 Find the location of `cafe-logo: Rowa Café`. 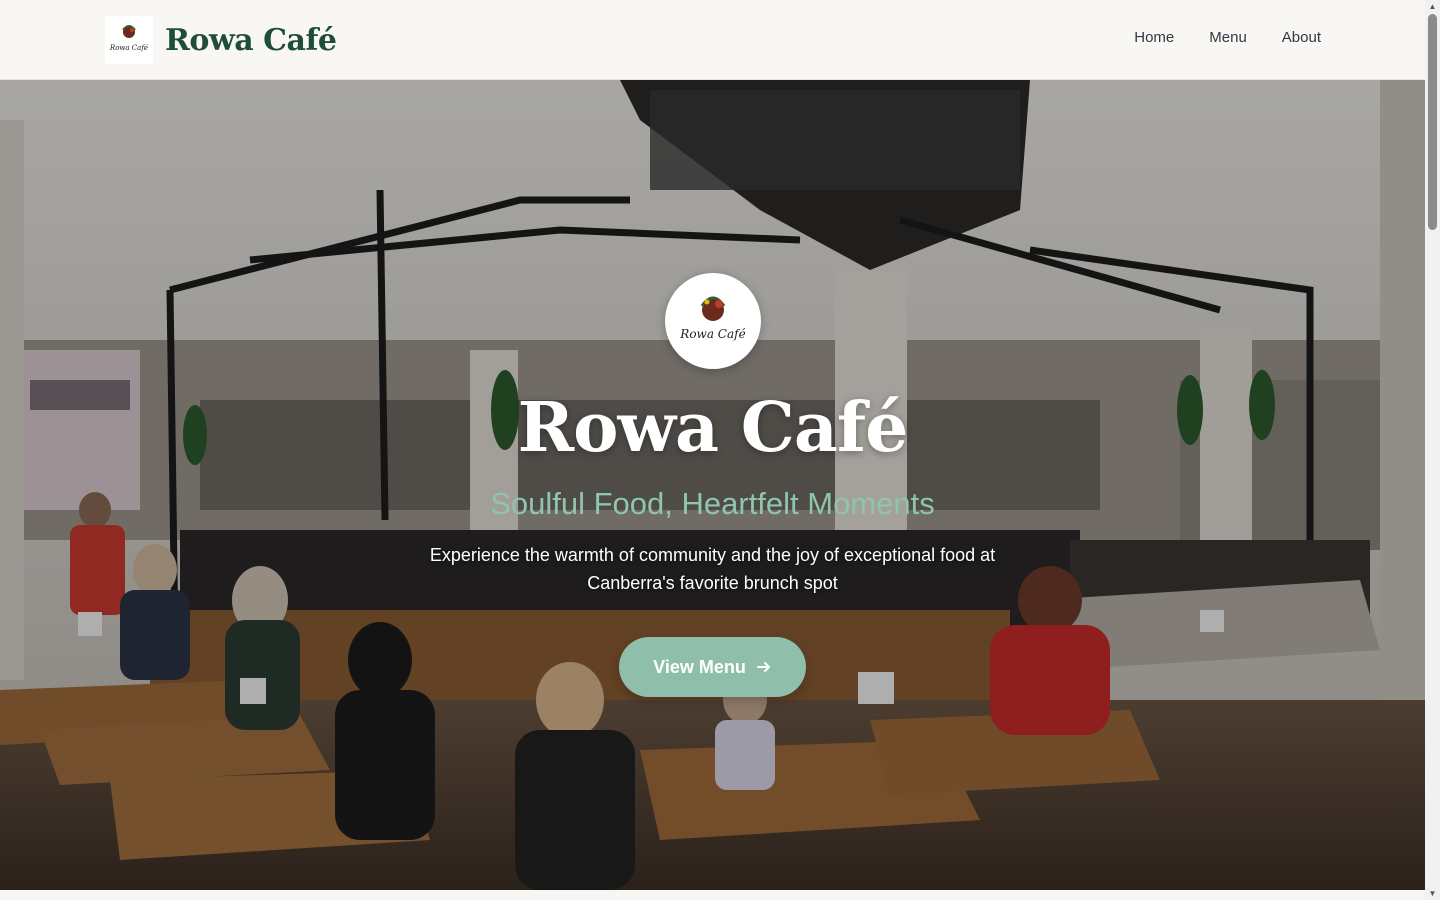

cafe-logo: Rowa Café is located at coordinates (129, 40).